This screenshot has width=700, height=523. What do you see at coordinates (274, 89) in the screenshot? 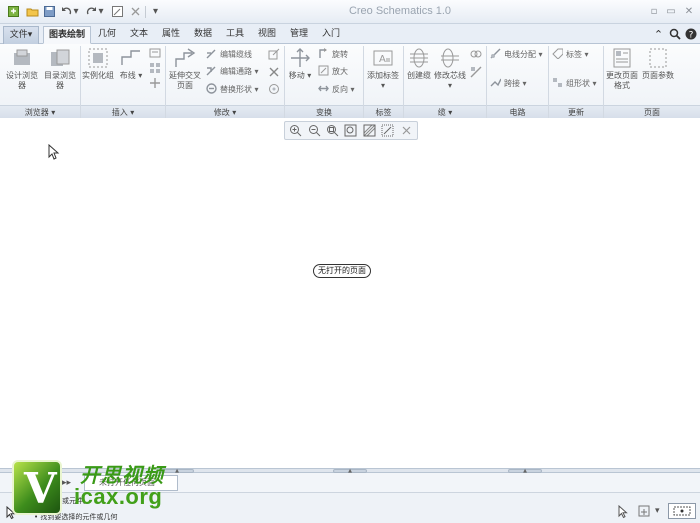
I see `properties-icon` at bounding box center [274, 89].